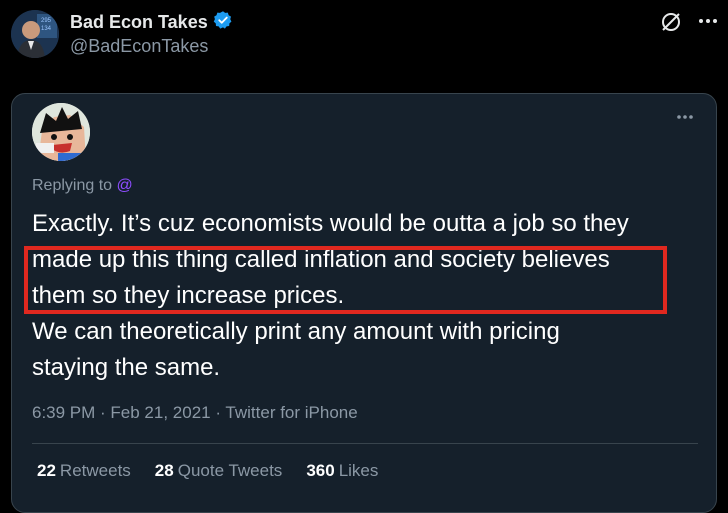  Describe the element at coordinates (230, 470) in the screenshot. I see `quotes-label: Quote Tweets` at that location.